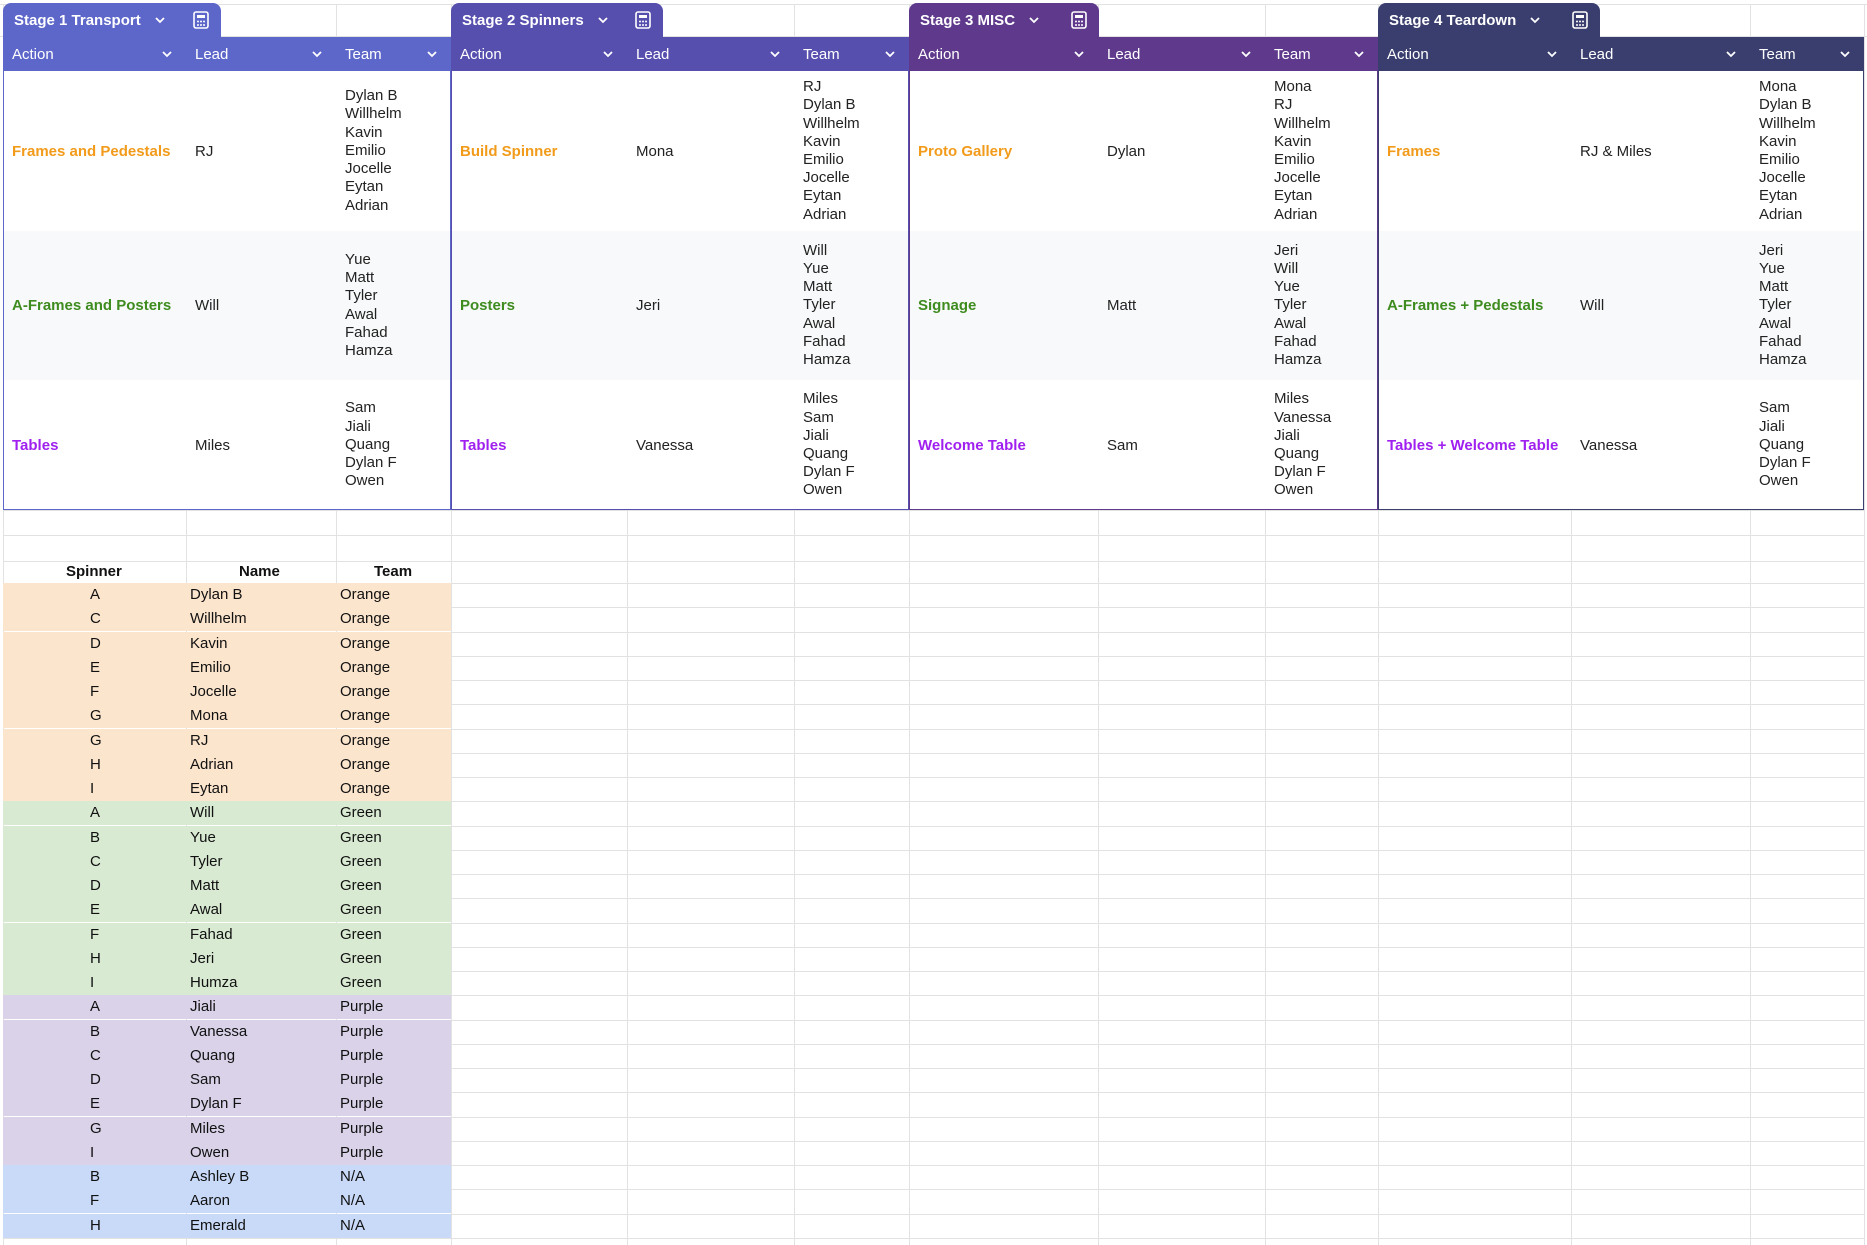  I want to click on spinner-table-row: I Humza Green, so click(227, 983).